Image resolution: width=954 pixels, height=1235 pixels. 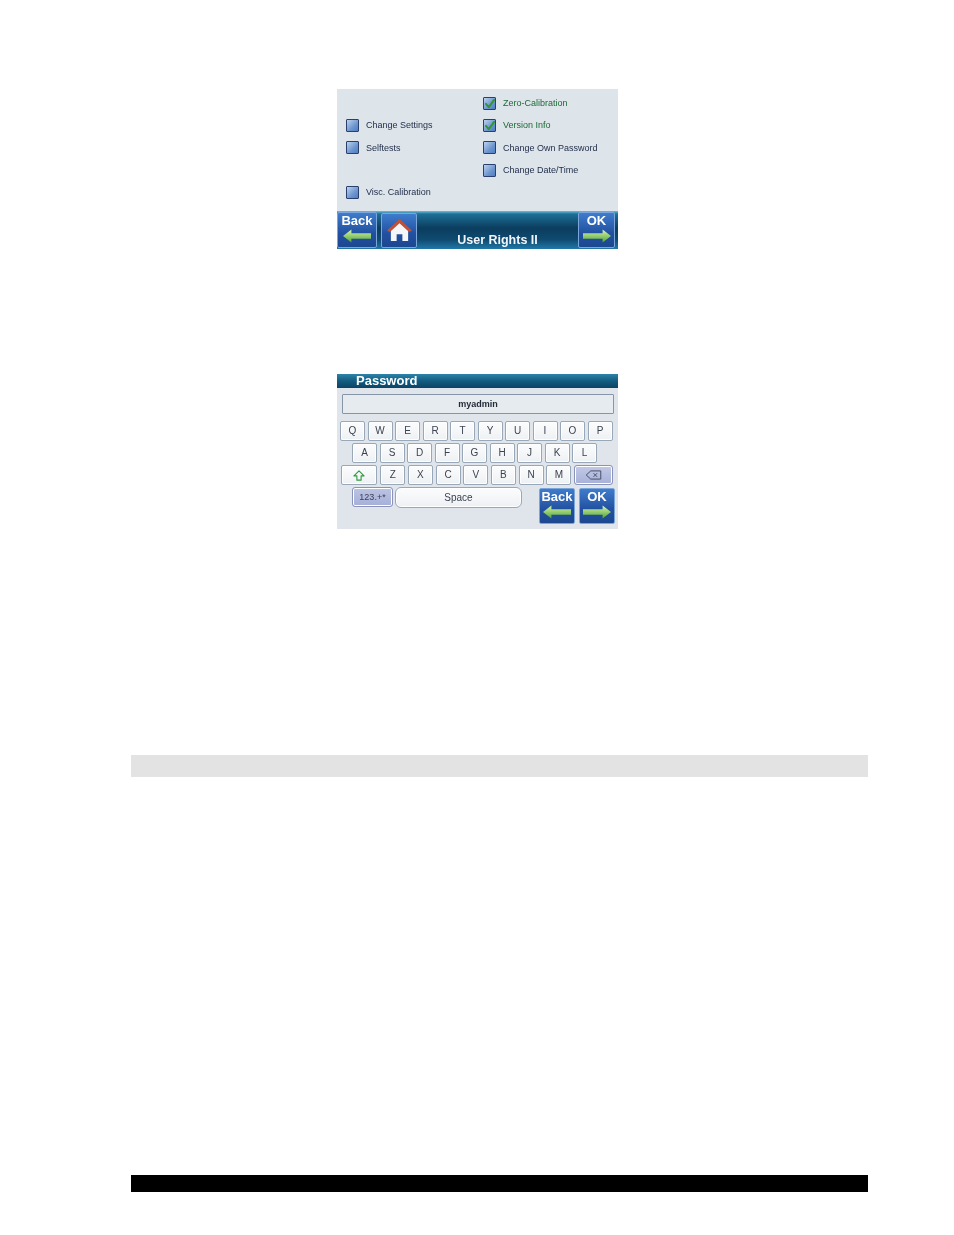 I want to click on home-button, so click(x=399, y=230).